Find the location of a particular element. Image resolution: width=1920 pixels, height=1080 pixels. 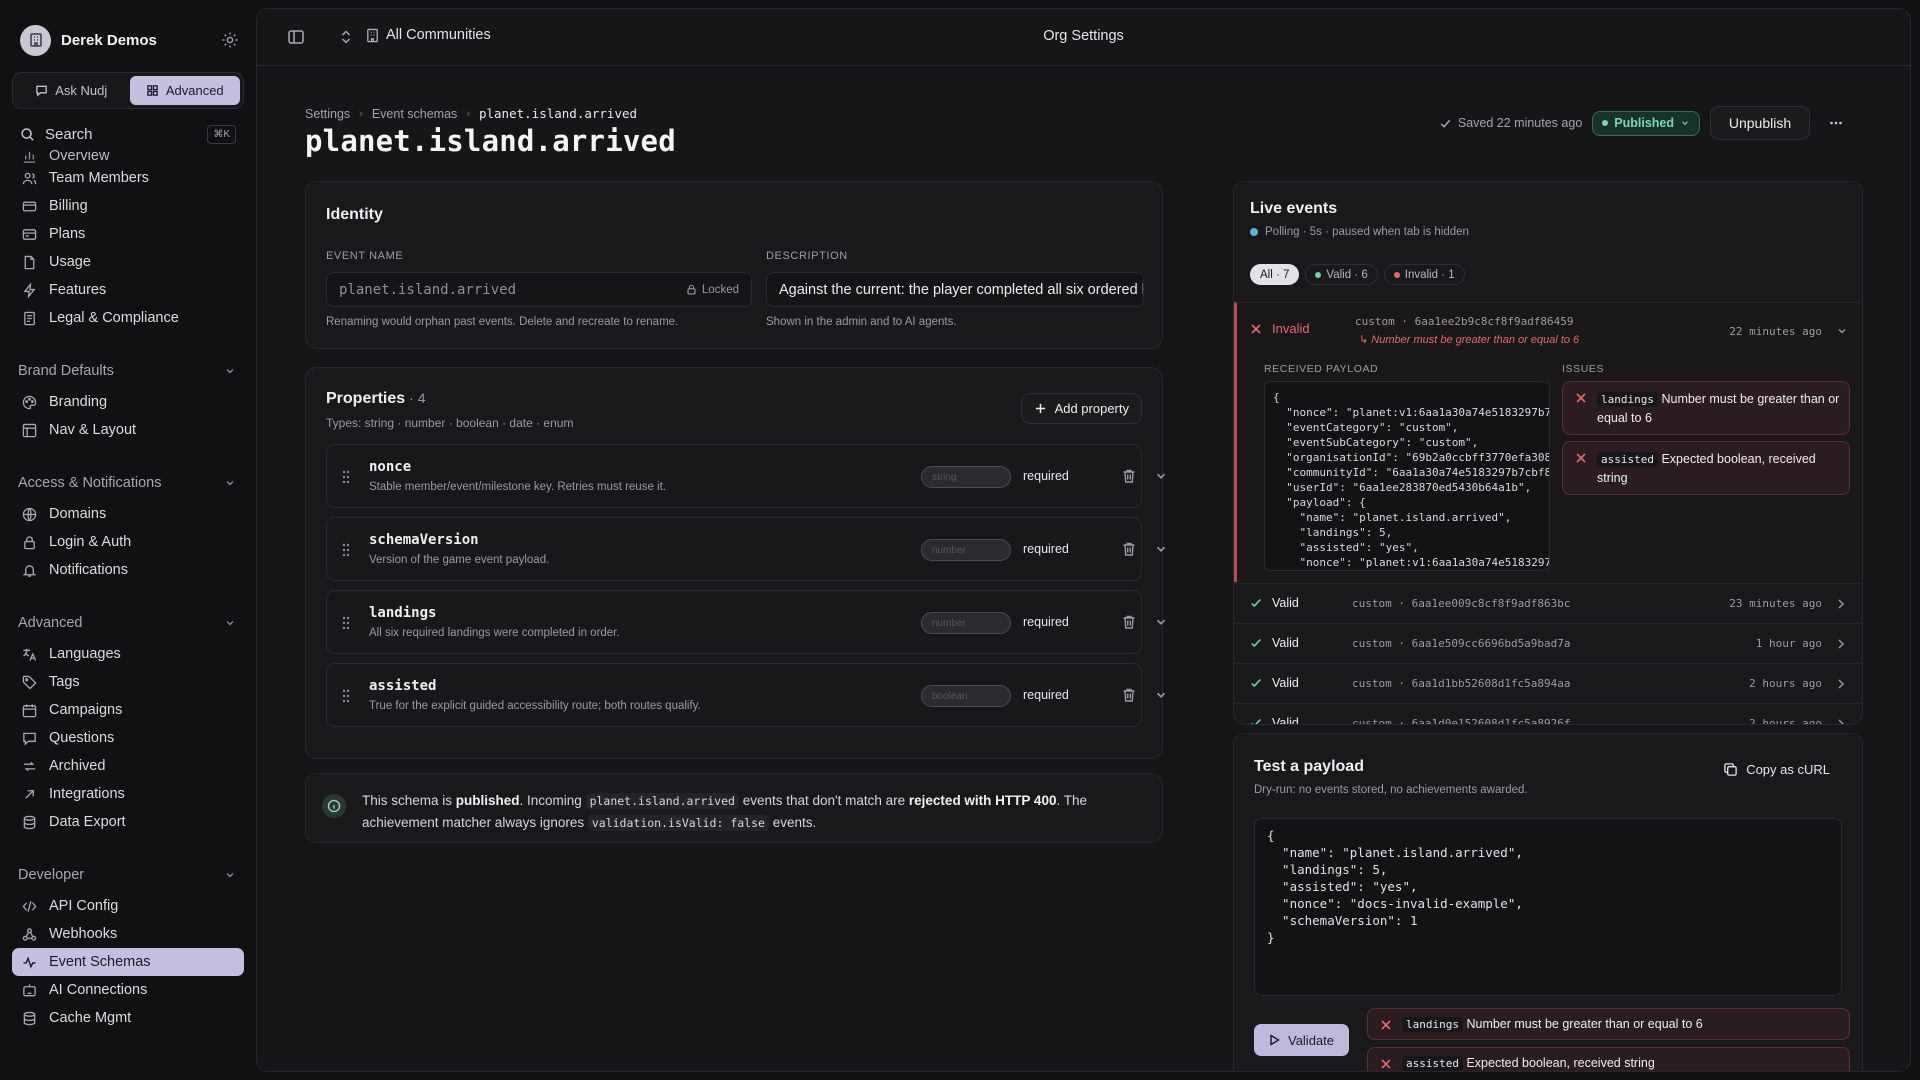

section-access-notifications: Access & Notifications is located at coordinates (128, 483).